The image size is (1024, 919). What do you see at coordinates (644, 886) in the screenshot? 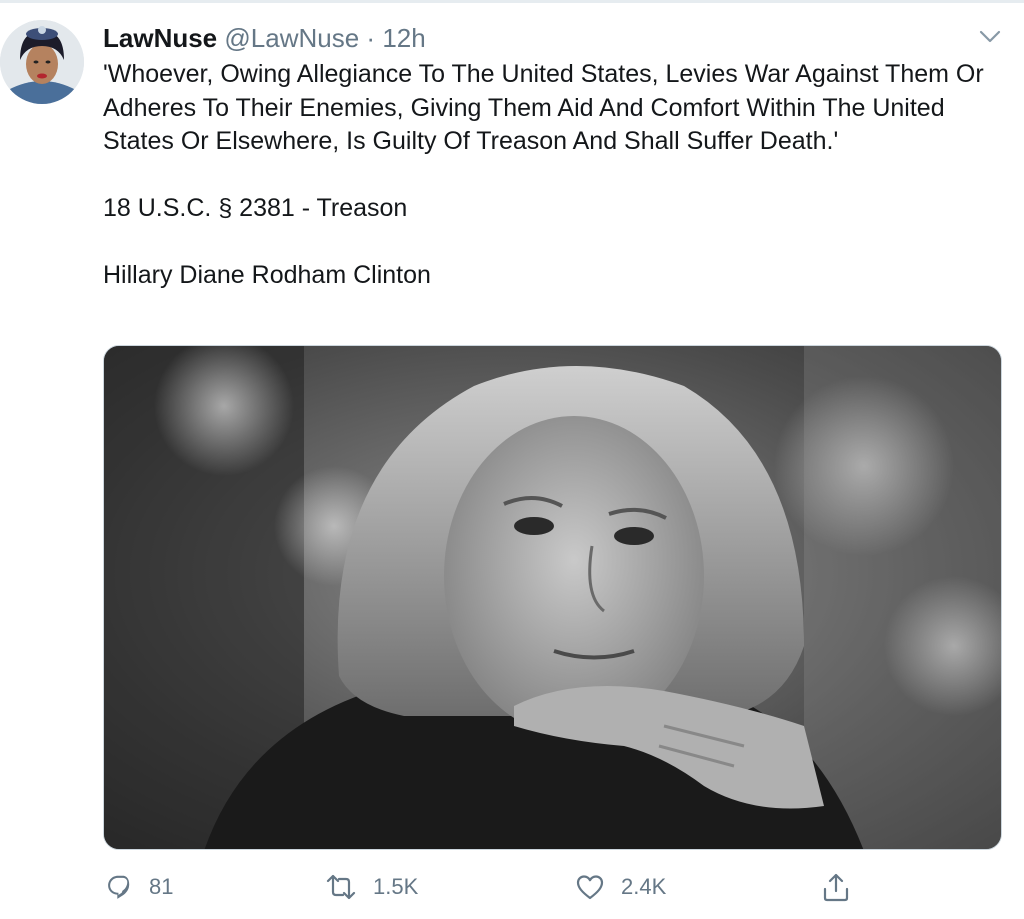
I see `like-count: 2.4K` at bounding box center [644, 886].